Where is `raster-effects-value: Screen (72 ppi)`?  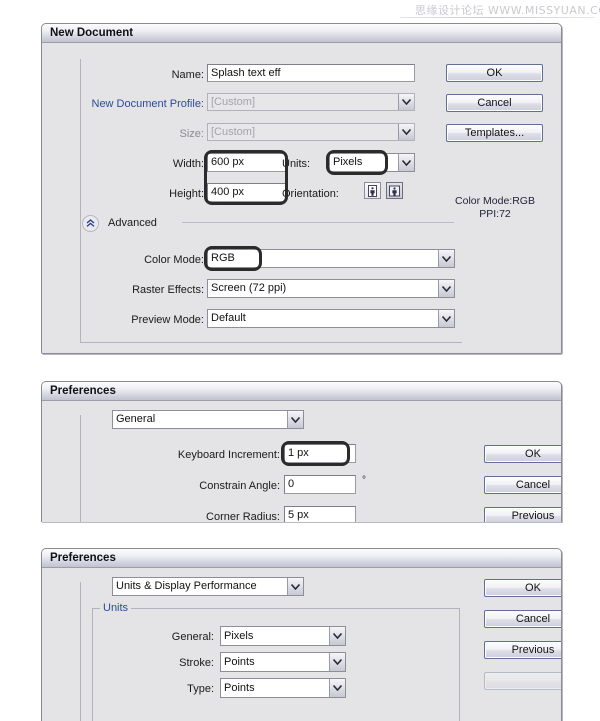 raster-effects-value: Screen (72 ppi) is located at coordinates (249, 288).